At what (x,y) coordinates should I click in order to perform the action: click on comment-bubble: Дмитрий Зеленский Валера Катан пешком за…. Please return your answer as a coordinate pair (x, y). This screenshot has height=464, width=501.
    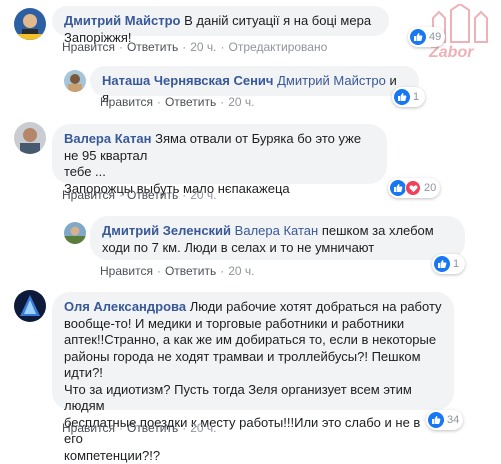
    Looking at the image, I should click on (277, 238).